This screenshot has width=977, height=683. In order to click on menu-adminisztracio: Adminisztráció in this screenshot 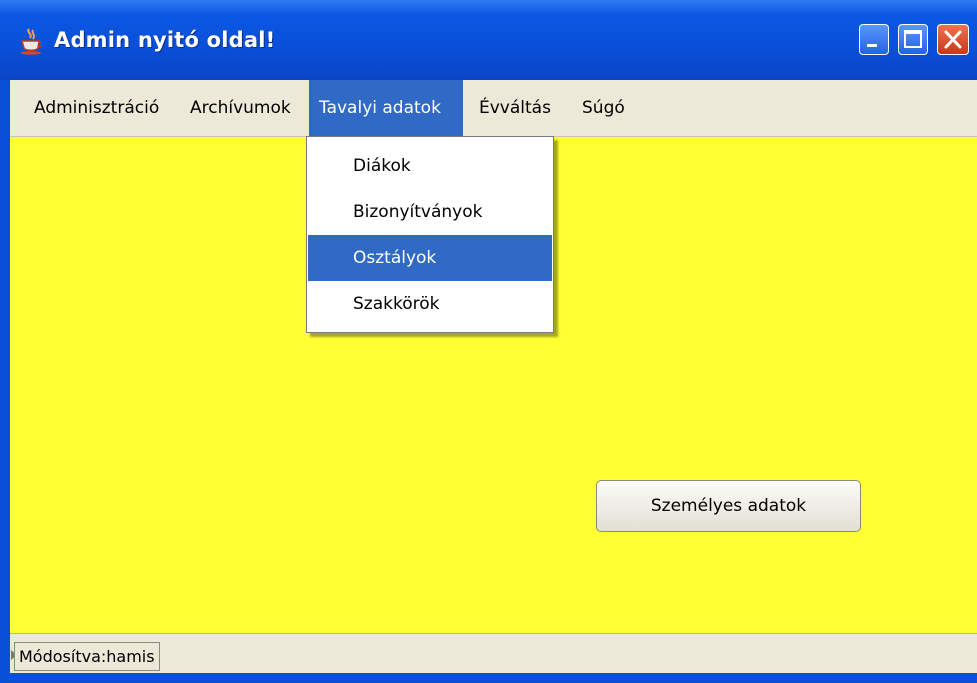, I will do `click(96, 108)`.